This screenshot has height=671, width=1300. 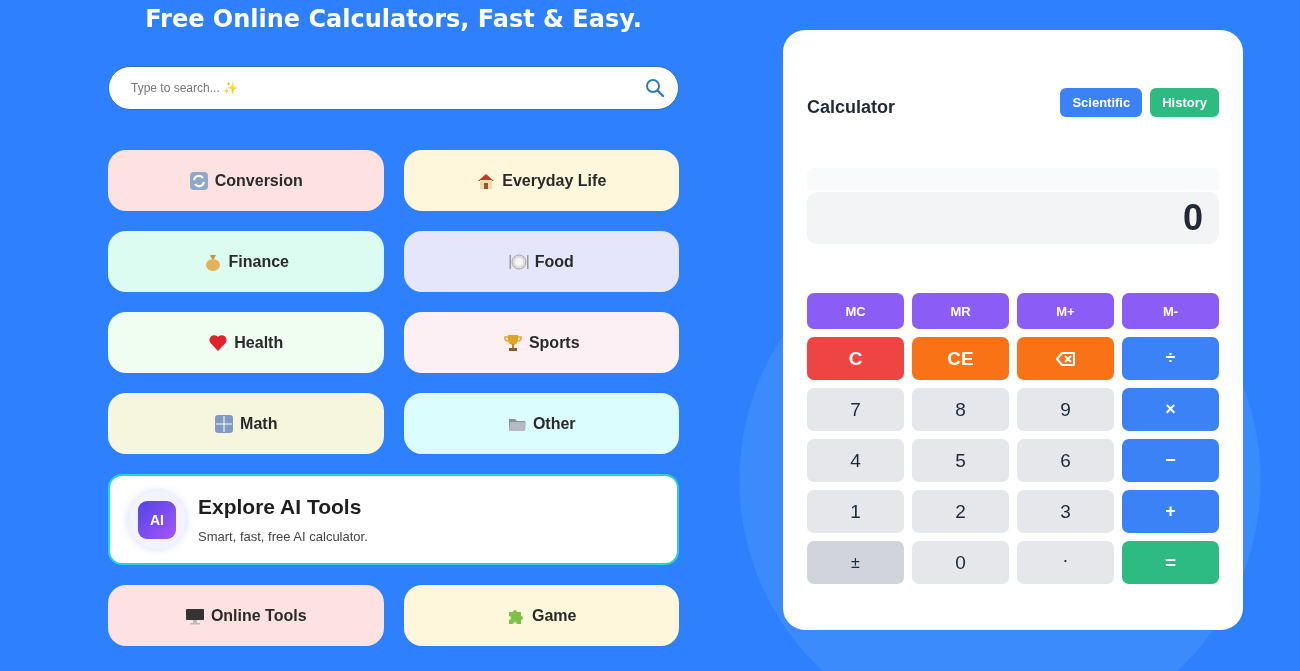 I want to click on category-link: Food, so click(x=541, y=261).